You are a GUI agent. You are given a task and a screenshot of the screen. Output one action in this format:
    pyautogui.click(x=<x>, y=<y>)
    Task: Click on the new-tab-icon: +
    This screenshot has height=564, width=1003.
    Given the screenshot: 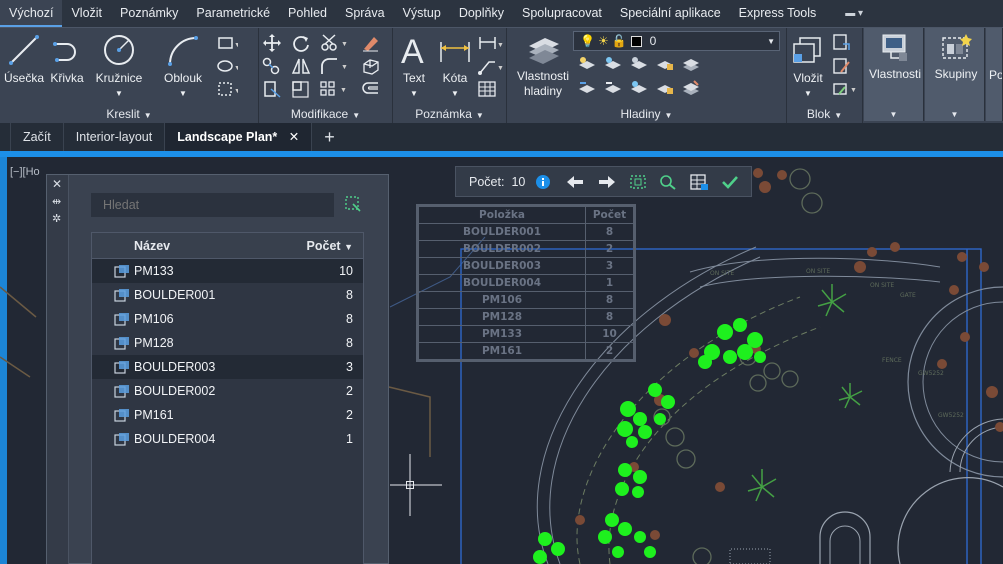 What is the action you would take?
    pyautogui.click(x=329, y=137)
    